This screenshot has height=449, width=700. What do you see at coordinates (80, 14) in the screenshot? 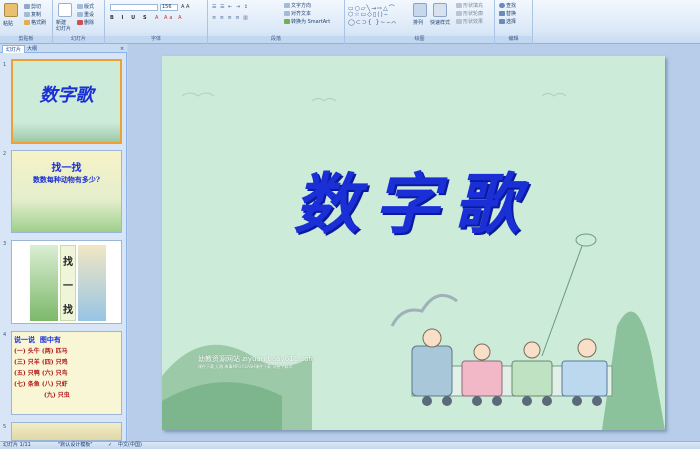
I see `reset-icon` at bounding box center [80, 14].